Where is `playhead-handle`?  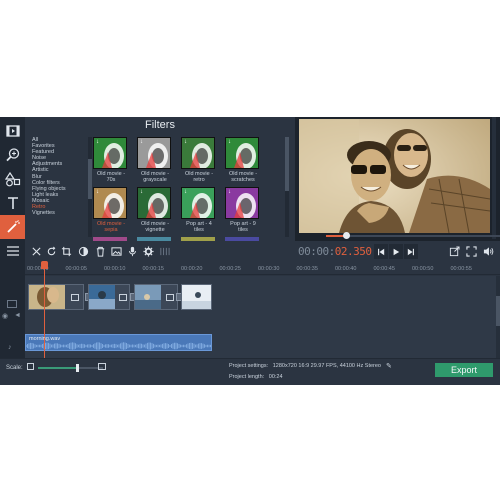
playhead-handle is located at coordinates (44, 265).